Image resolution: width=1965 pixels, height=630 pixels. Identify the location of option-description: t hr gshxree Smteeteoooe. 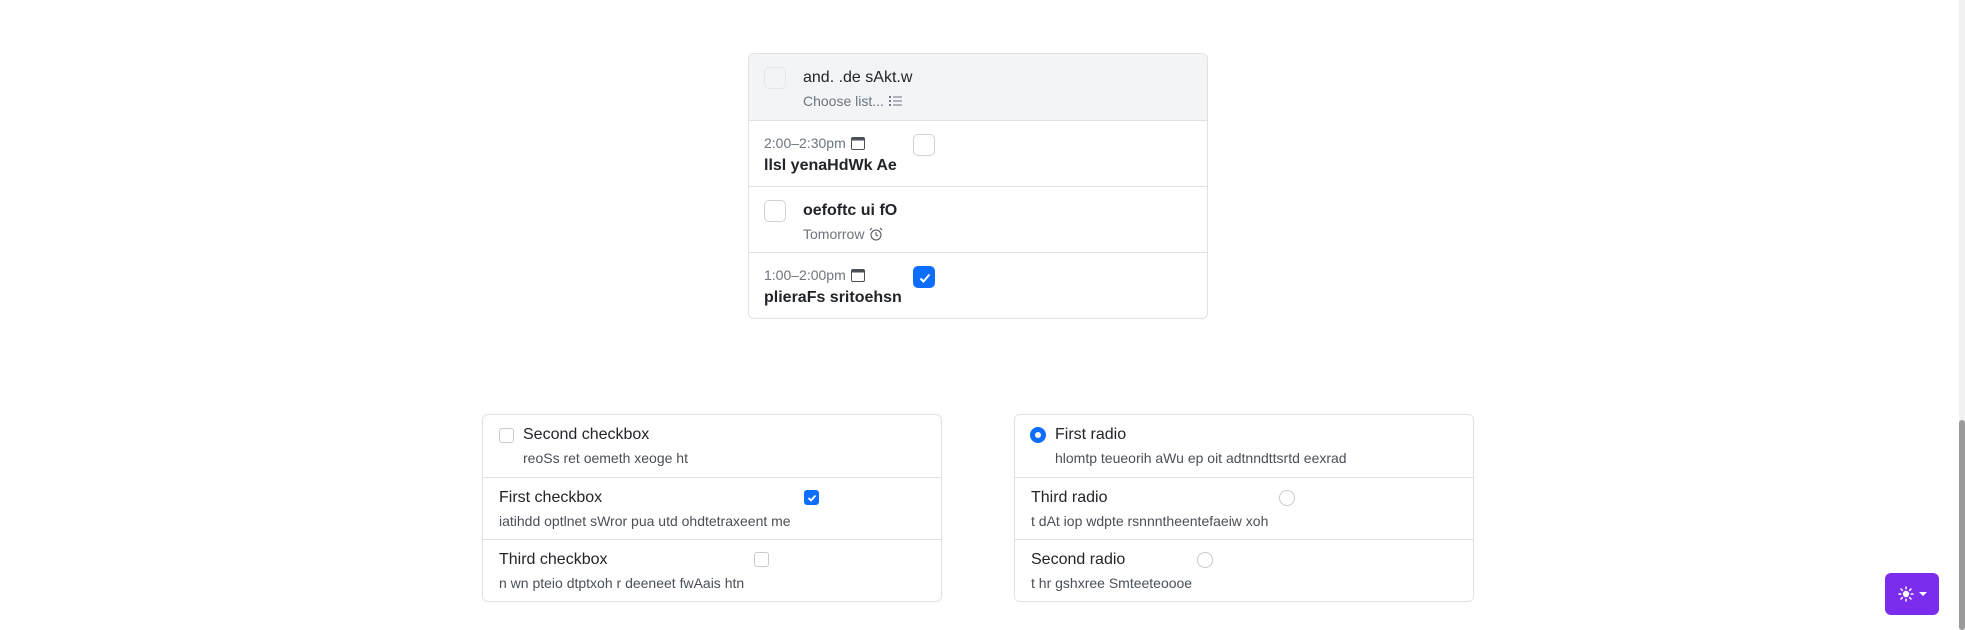
(1112, 583).